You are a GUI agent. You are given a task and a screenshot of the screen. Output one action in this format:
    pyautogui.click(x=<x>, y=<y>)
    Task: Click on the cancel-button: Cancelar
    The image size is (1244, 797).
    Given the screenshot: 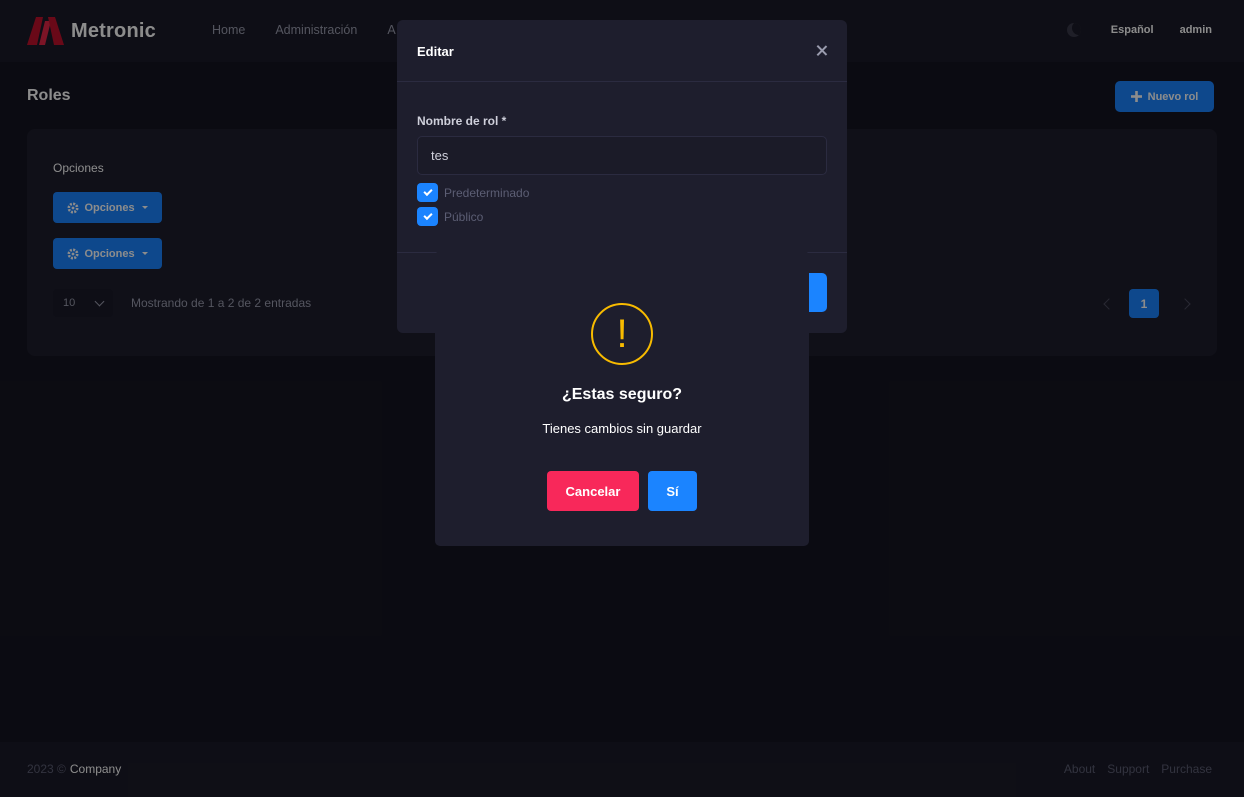 What is the action you would take?
    pyautogui.click(x=593, y=491)
    